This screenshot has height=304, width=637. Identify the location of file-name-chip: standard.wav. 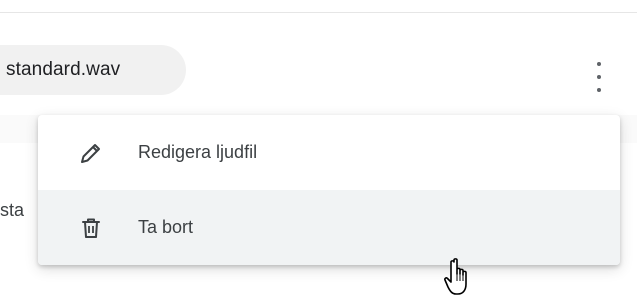
(93, 70).